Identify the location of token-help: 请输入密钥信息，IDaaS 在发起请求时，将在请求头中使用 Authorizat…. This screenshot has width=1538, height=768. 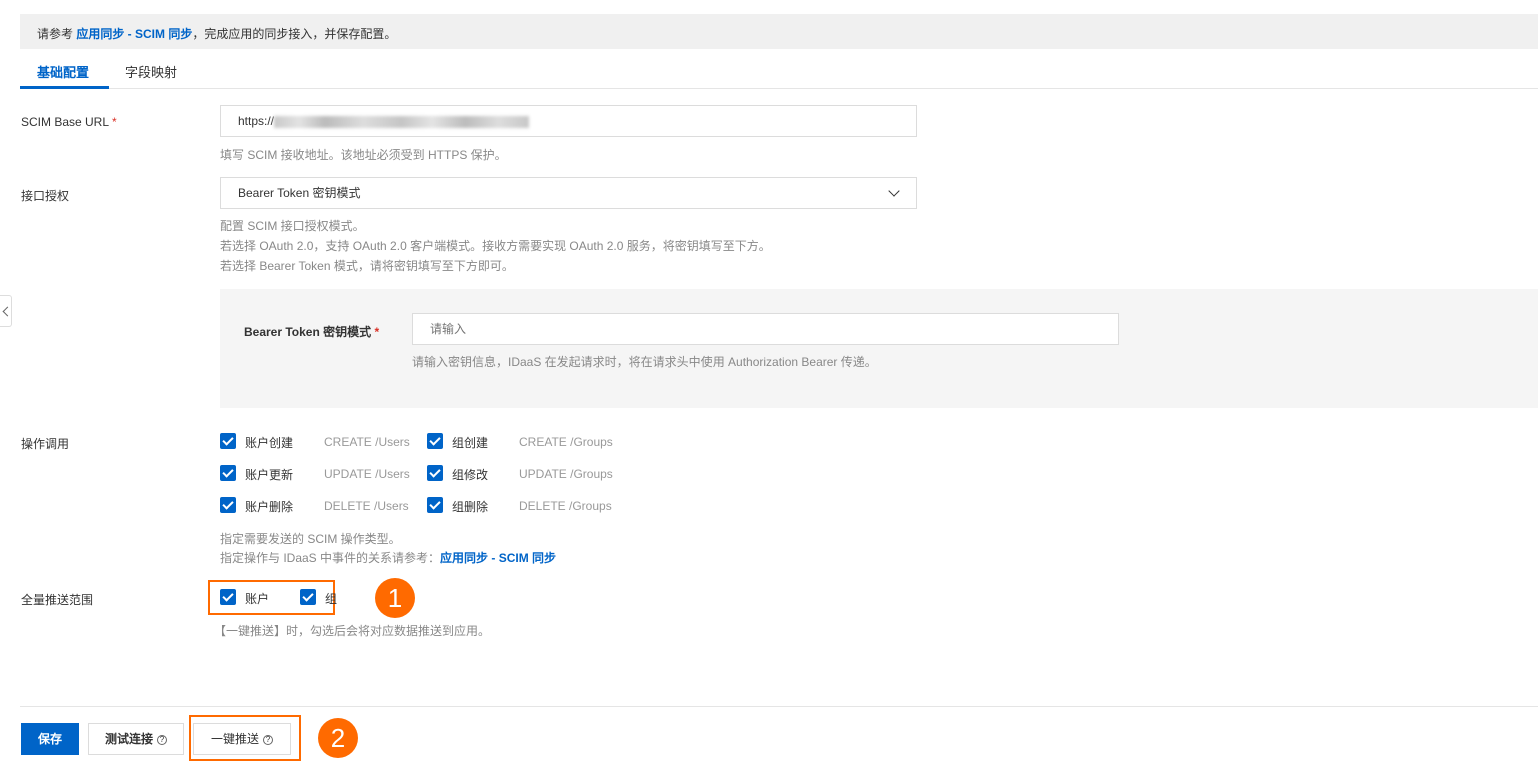
(644, 362).